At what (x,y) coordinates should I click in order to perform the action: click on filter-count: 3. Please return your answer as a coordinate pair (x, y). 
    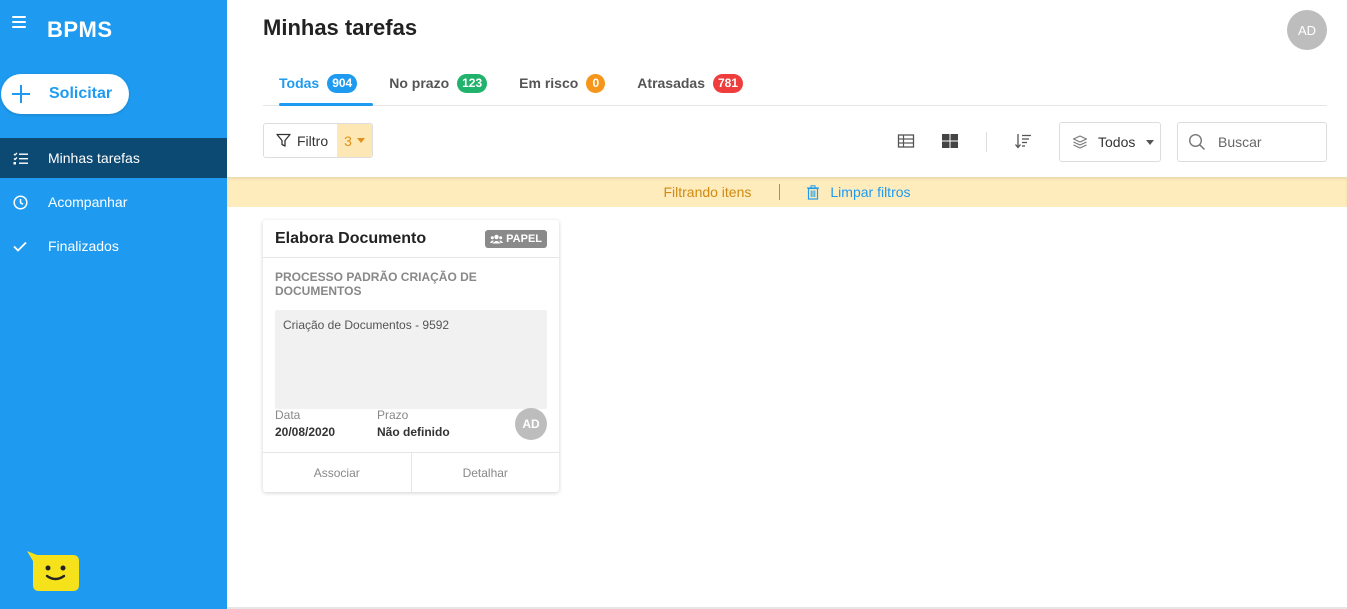
    Looking at the image, I should click on (348, 140).